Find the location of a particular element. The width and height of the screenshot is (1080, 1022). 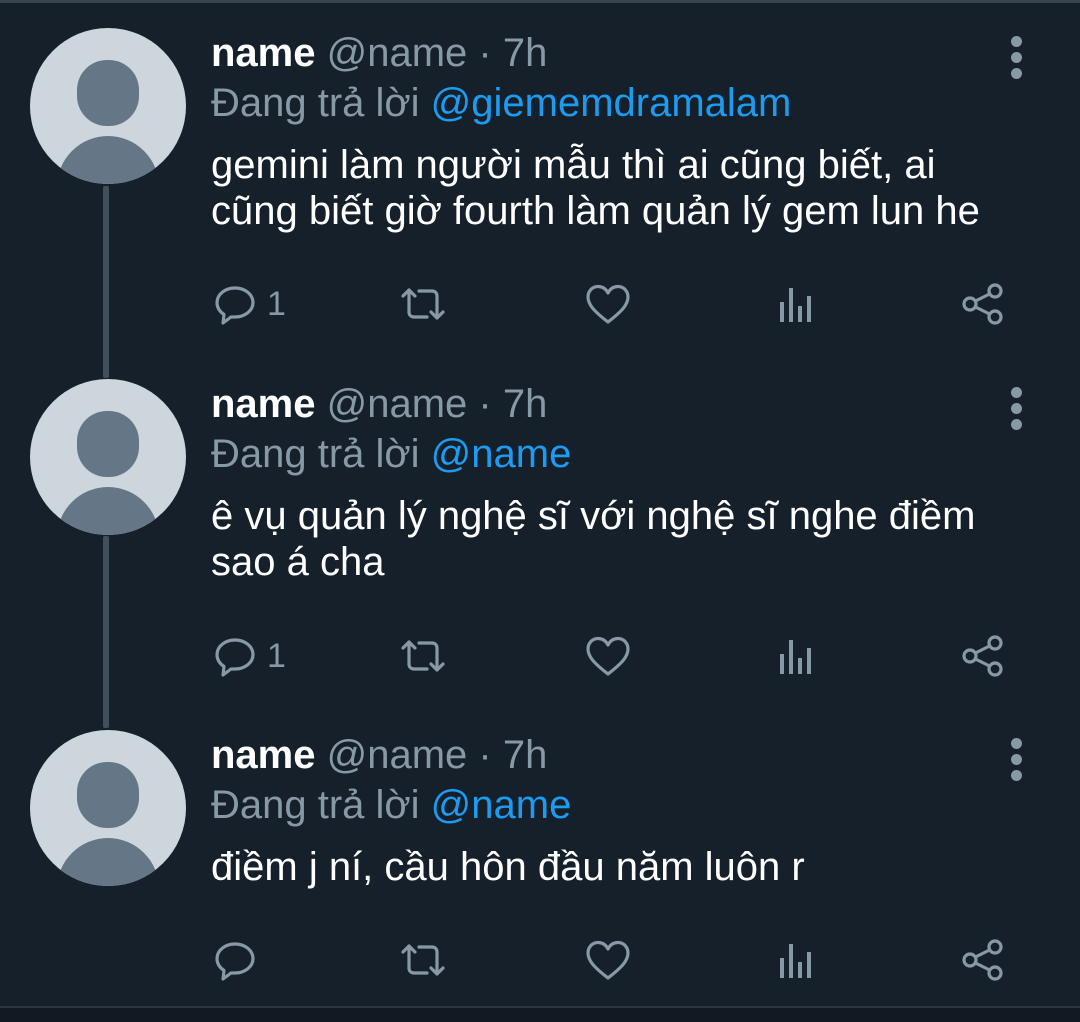

tweet-actions is located at coordinates (626, 960).